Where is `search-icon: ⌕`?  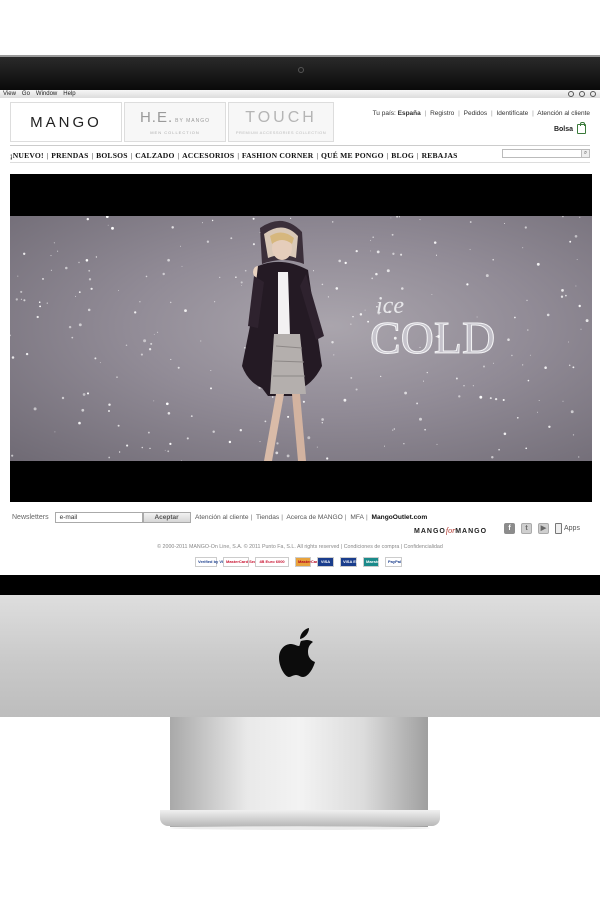
search-icon: ⌕ is located at coordinates (585, 153).